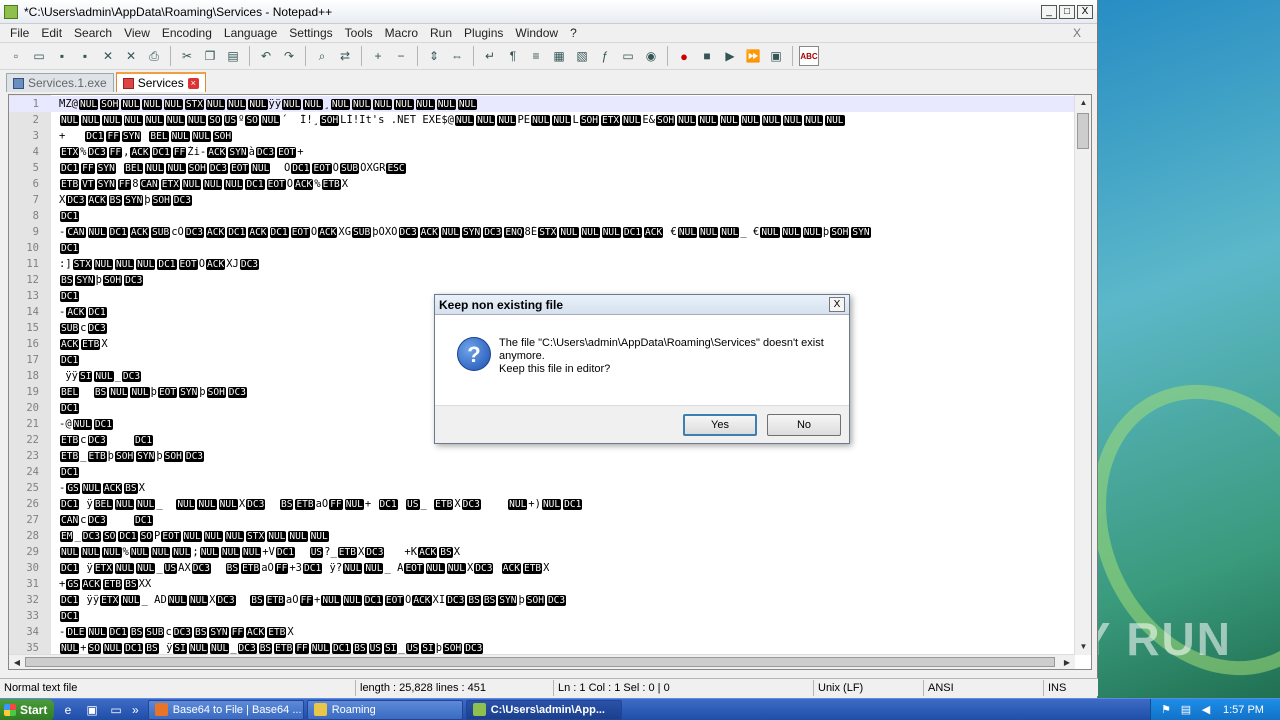 This screenshot has width=1280, height=720. Describe the element at coordinates (345, 56) in the screenshot. I see `replace-icon: ⇄` at that location.